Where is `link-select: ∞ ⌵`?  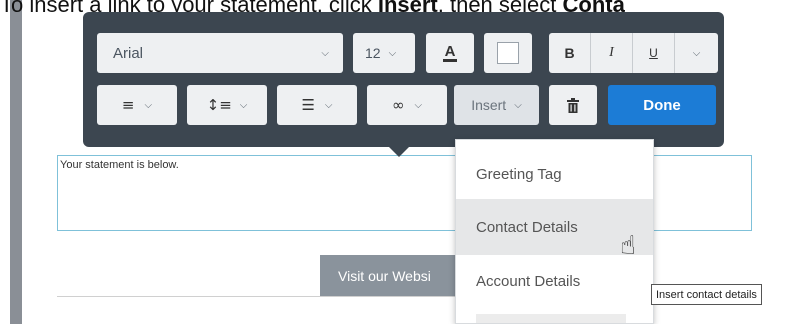 link-select: ∞ ⌵ is located at coordinates (407, 105).